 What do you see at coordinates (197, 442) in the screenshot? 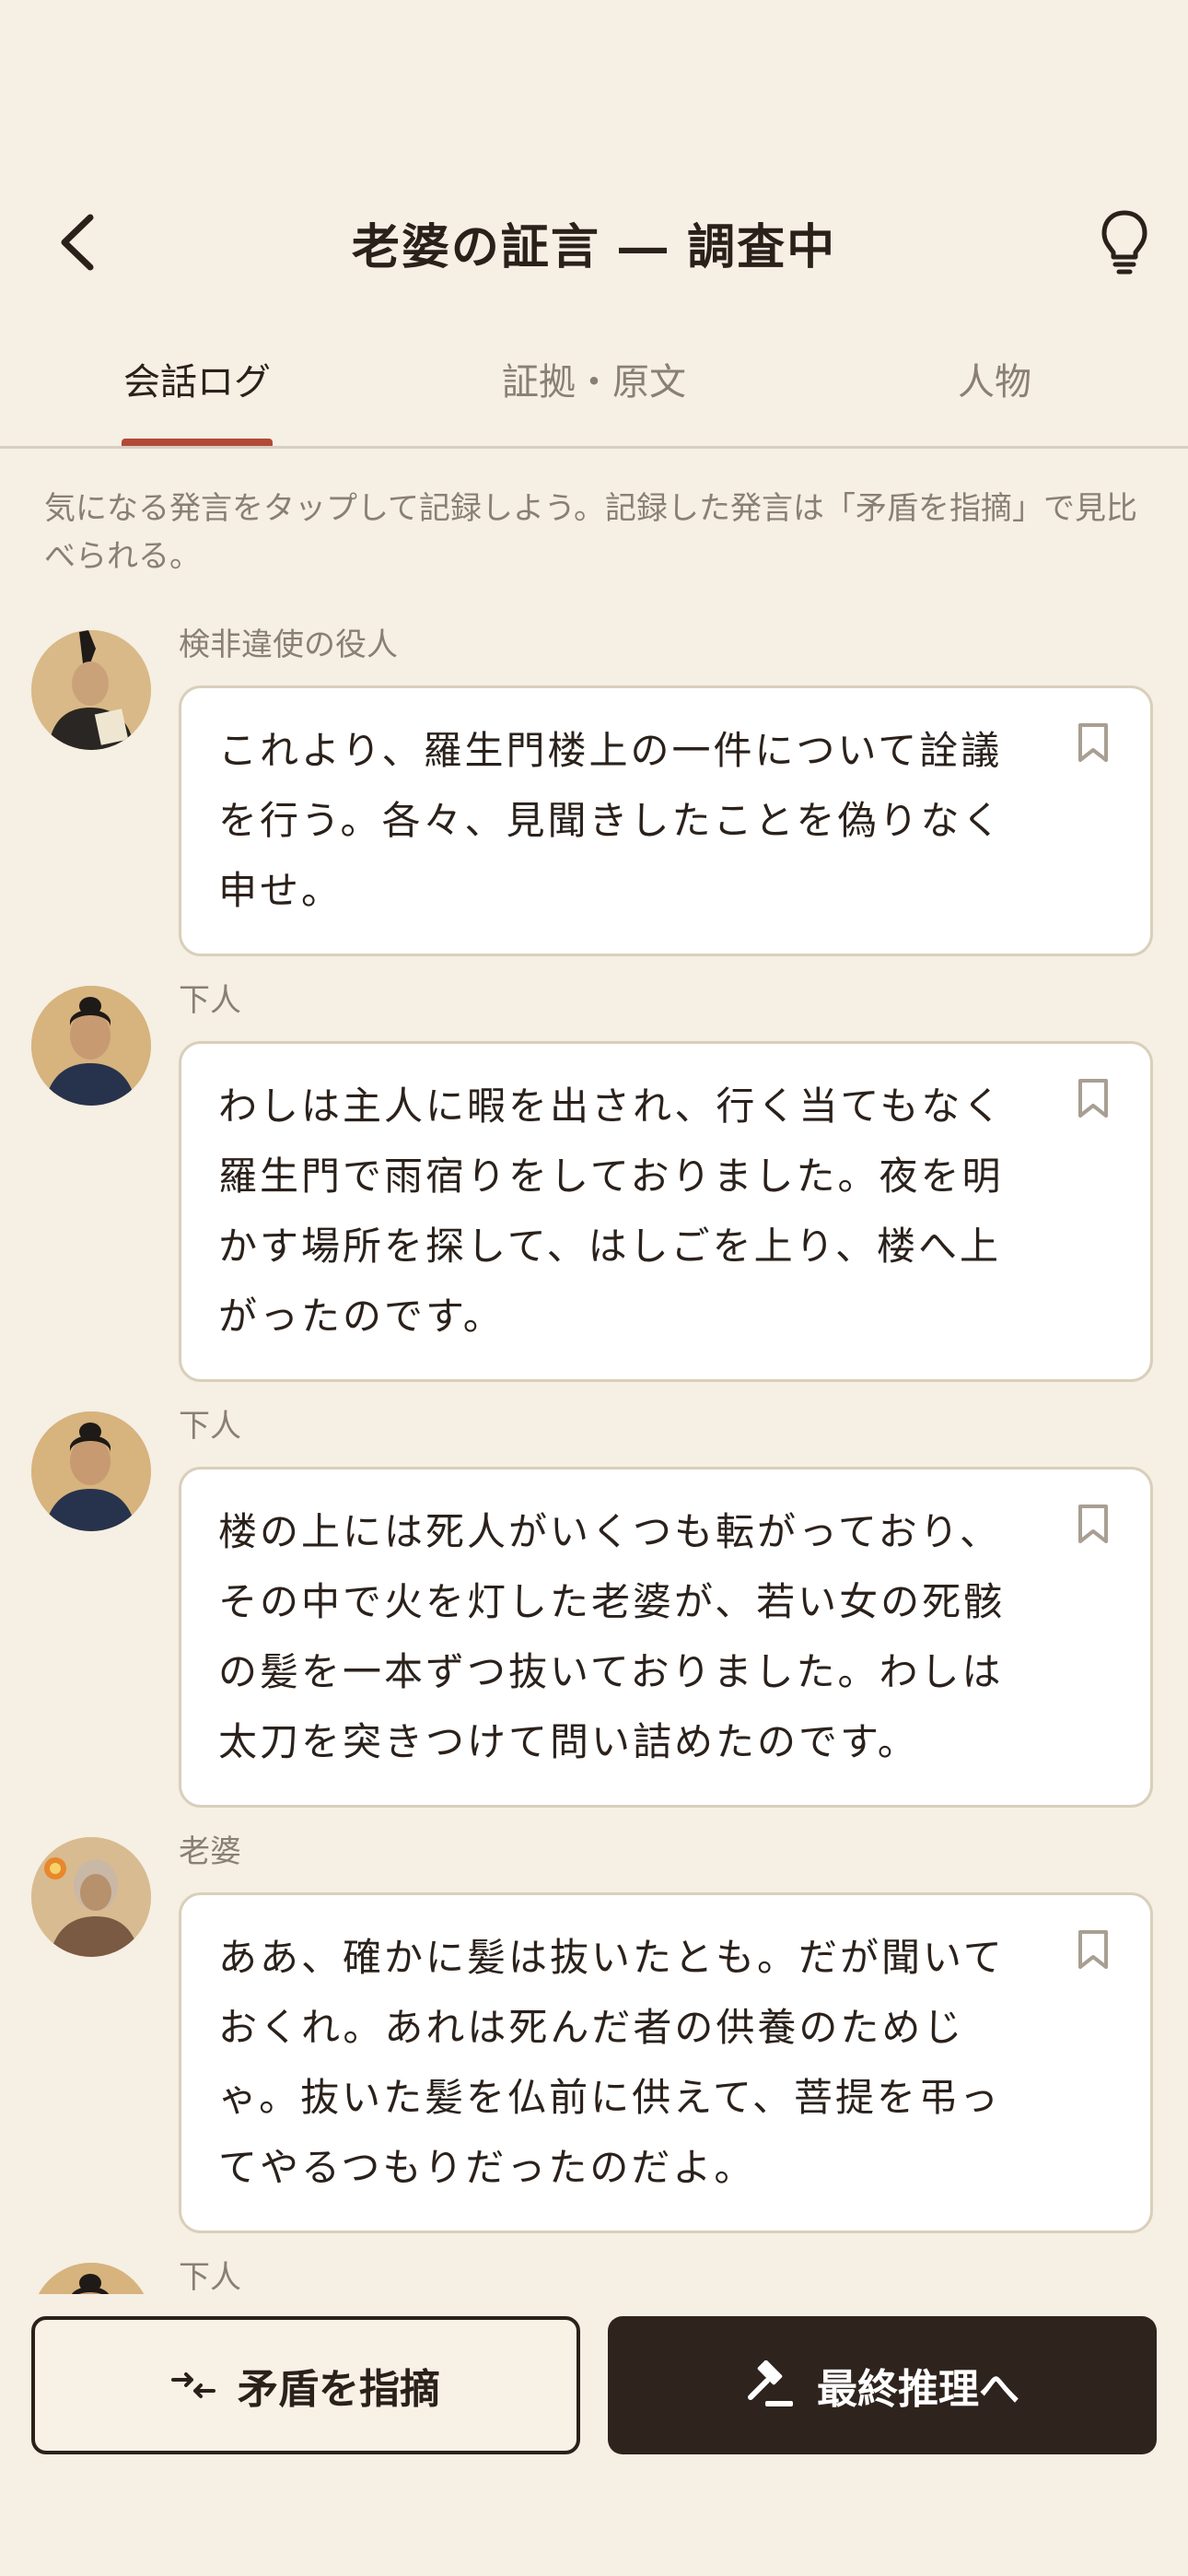
I see `active-tab-indicator` at bounding box center [197, 442].